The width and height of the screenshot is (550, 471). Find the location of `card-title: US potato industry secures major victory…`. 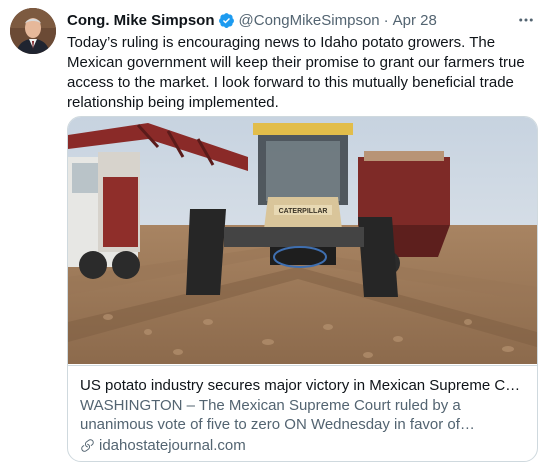

card-title: US potato industry secures major victory… is located at coordinates (302, 385).